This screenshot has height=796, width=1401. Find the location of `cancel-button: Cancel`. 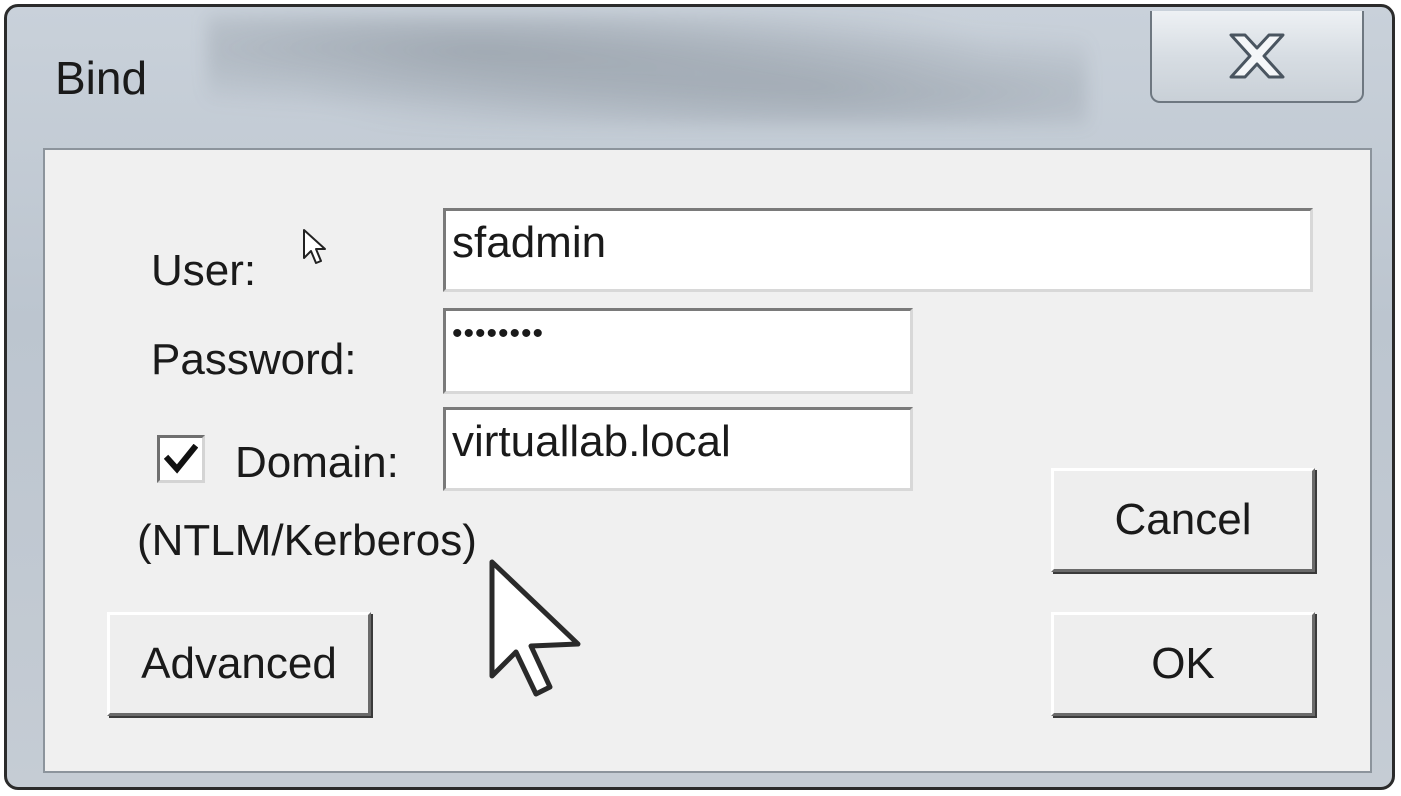

cancel-button: Cancel is located at coordinates (1183, 520).